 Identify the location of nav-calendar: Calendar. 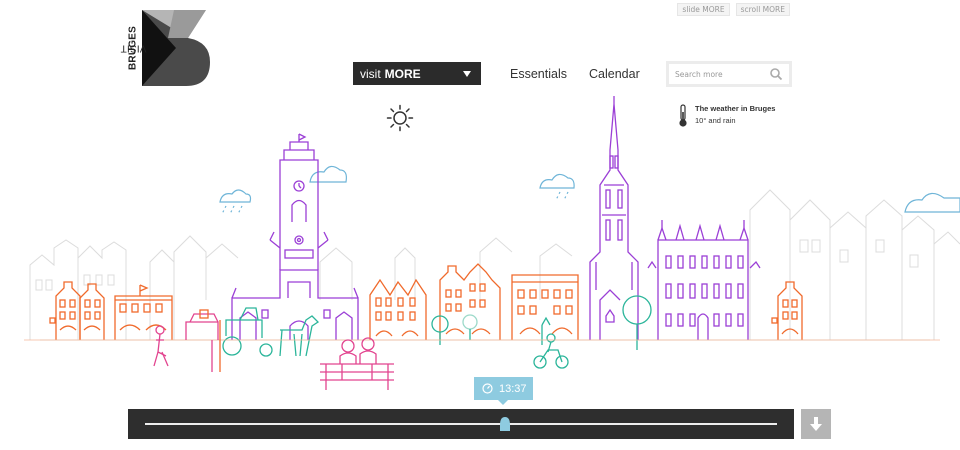
(614, 74).